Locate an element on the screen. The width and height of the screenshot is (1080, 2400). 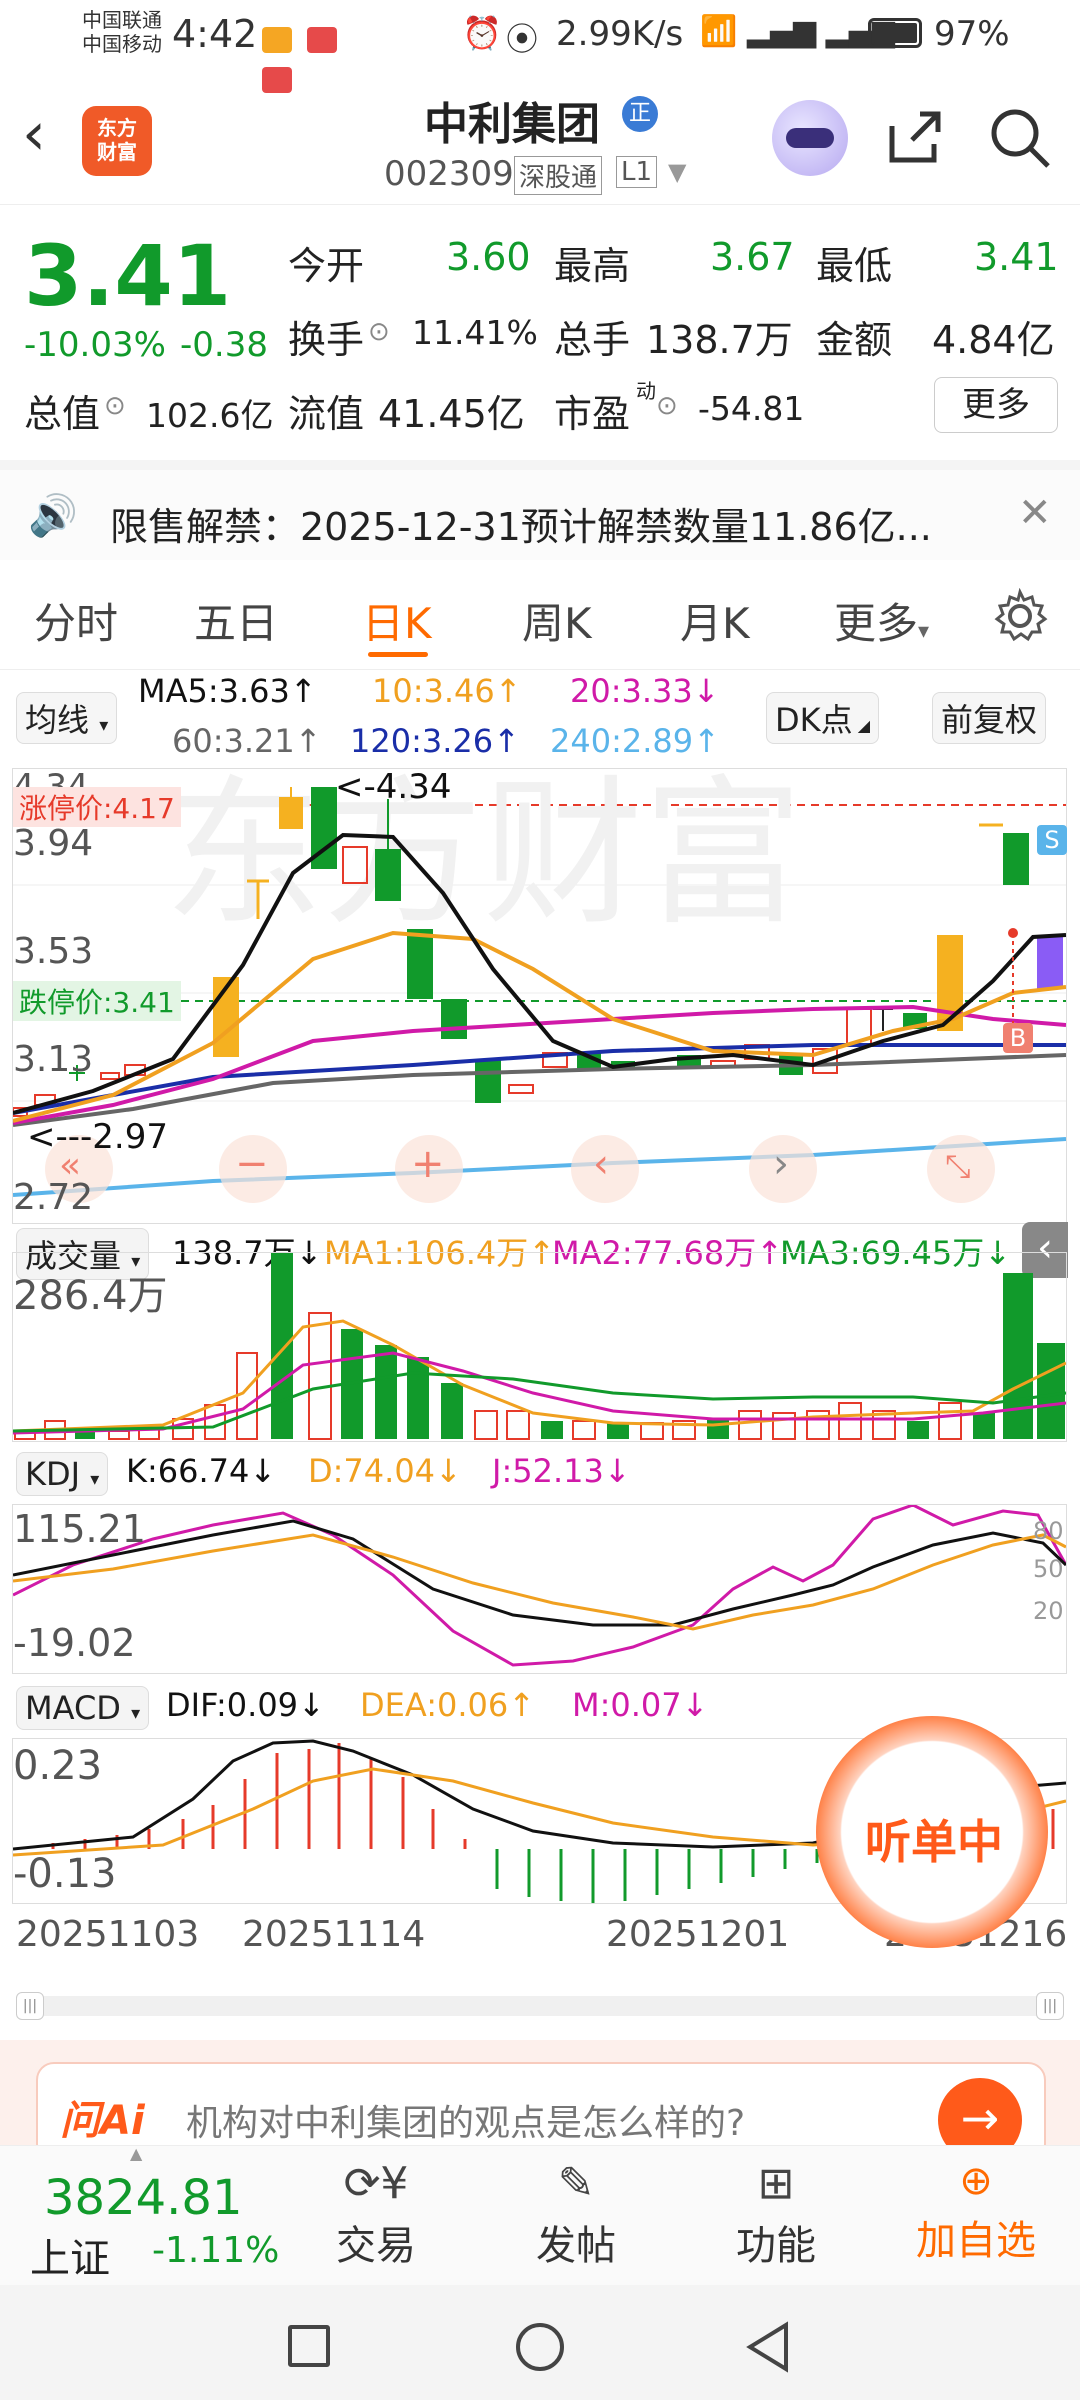
more-button: 更多 is located at coordinates (996, 405).